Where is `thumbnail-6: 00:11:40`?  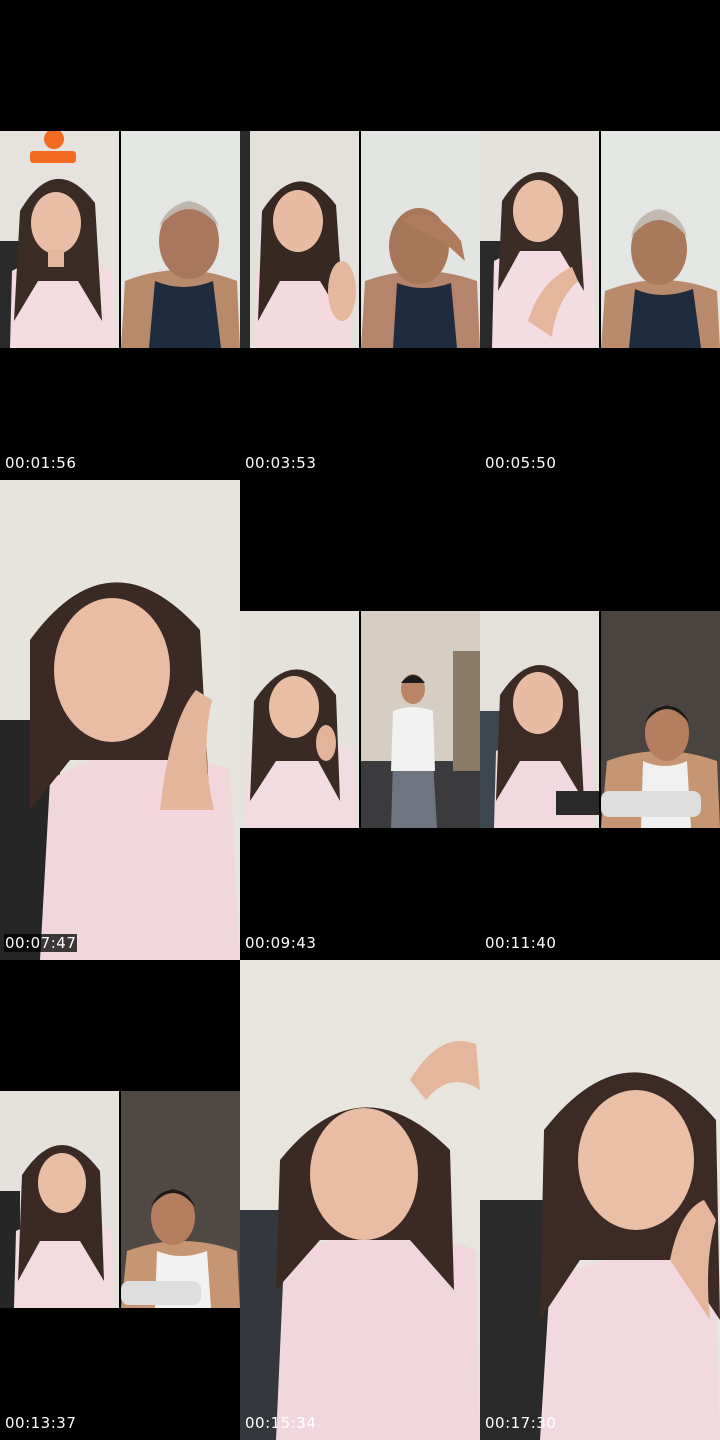
thumbnail-6: 00:11:40 is located at coordinates (600, 720).